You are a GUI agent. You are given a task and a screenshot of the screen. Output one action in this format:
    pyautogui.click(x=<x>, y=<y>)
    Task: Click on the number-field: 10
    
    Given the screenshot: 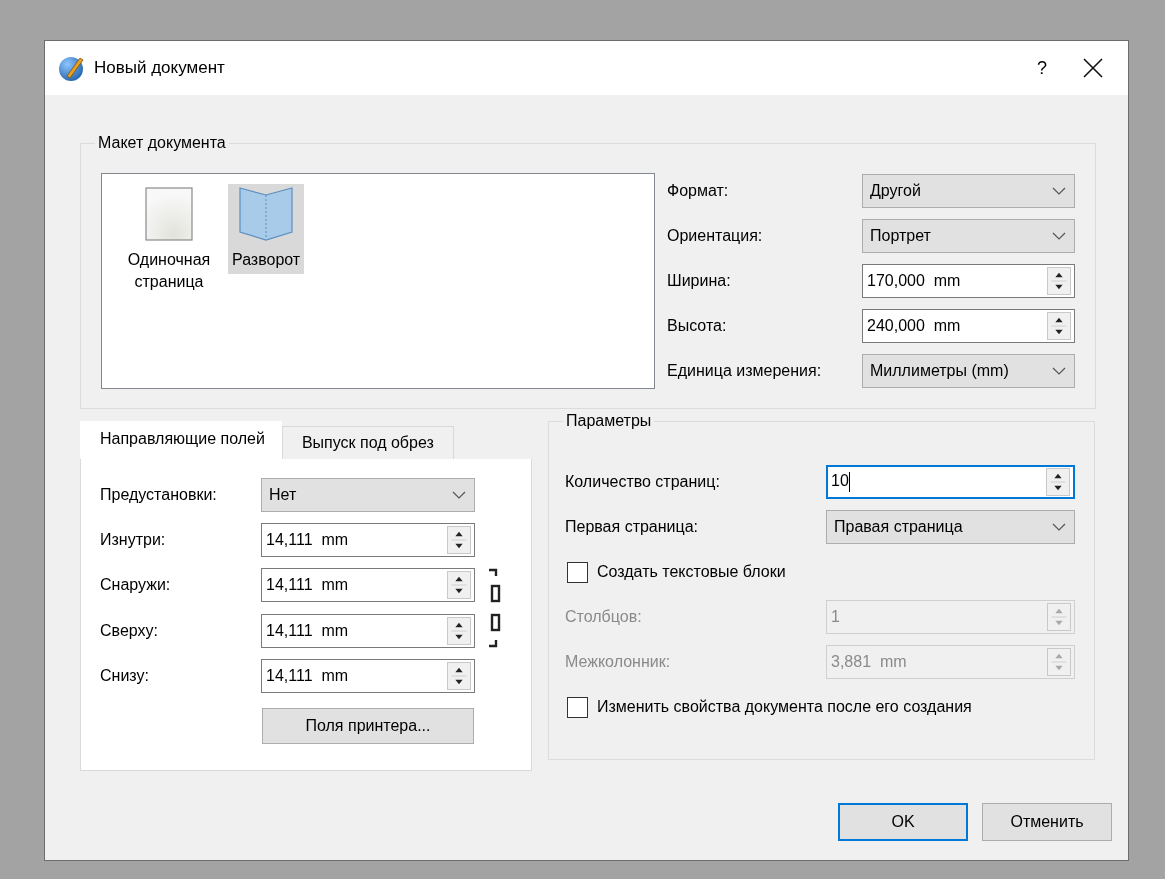 What is the action you would take?
    pyautogui.click(x=950, y=482)
    